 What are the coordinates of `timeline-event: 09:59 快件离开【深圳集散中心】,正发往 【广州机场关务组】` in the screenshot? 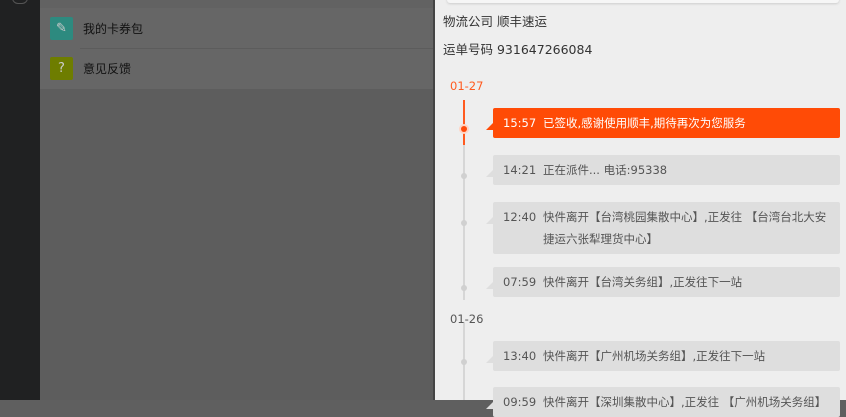 It's located at (663, 402).